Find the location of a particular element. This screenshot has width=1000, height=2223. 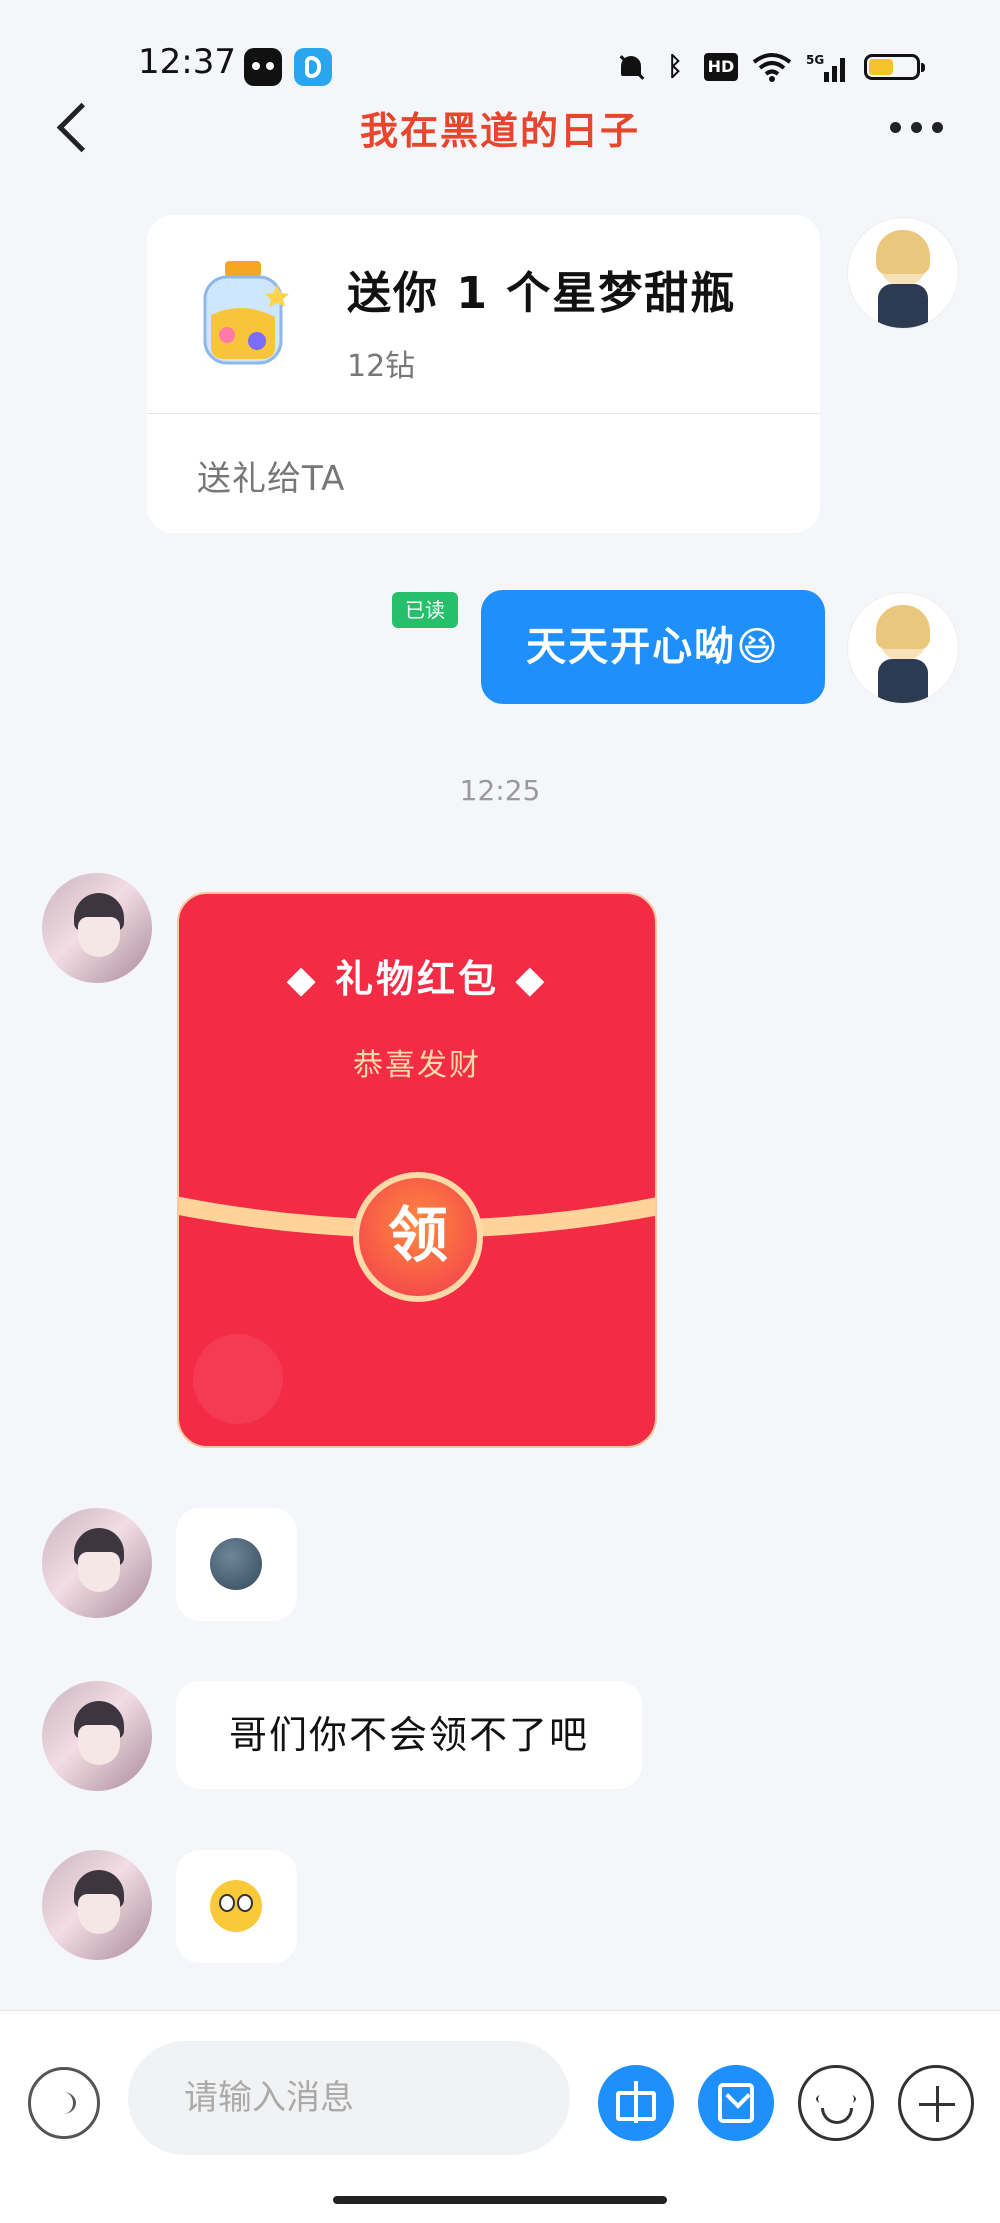

status-time: 12:37 is located at coordinates (187, 62).